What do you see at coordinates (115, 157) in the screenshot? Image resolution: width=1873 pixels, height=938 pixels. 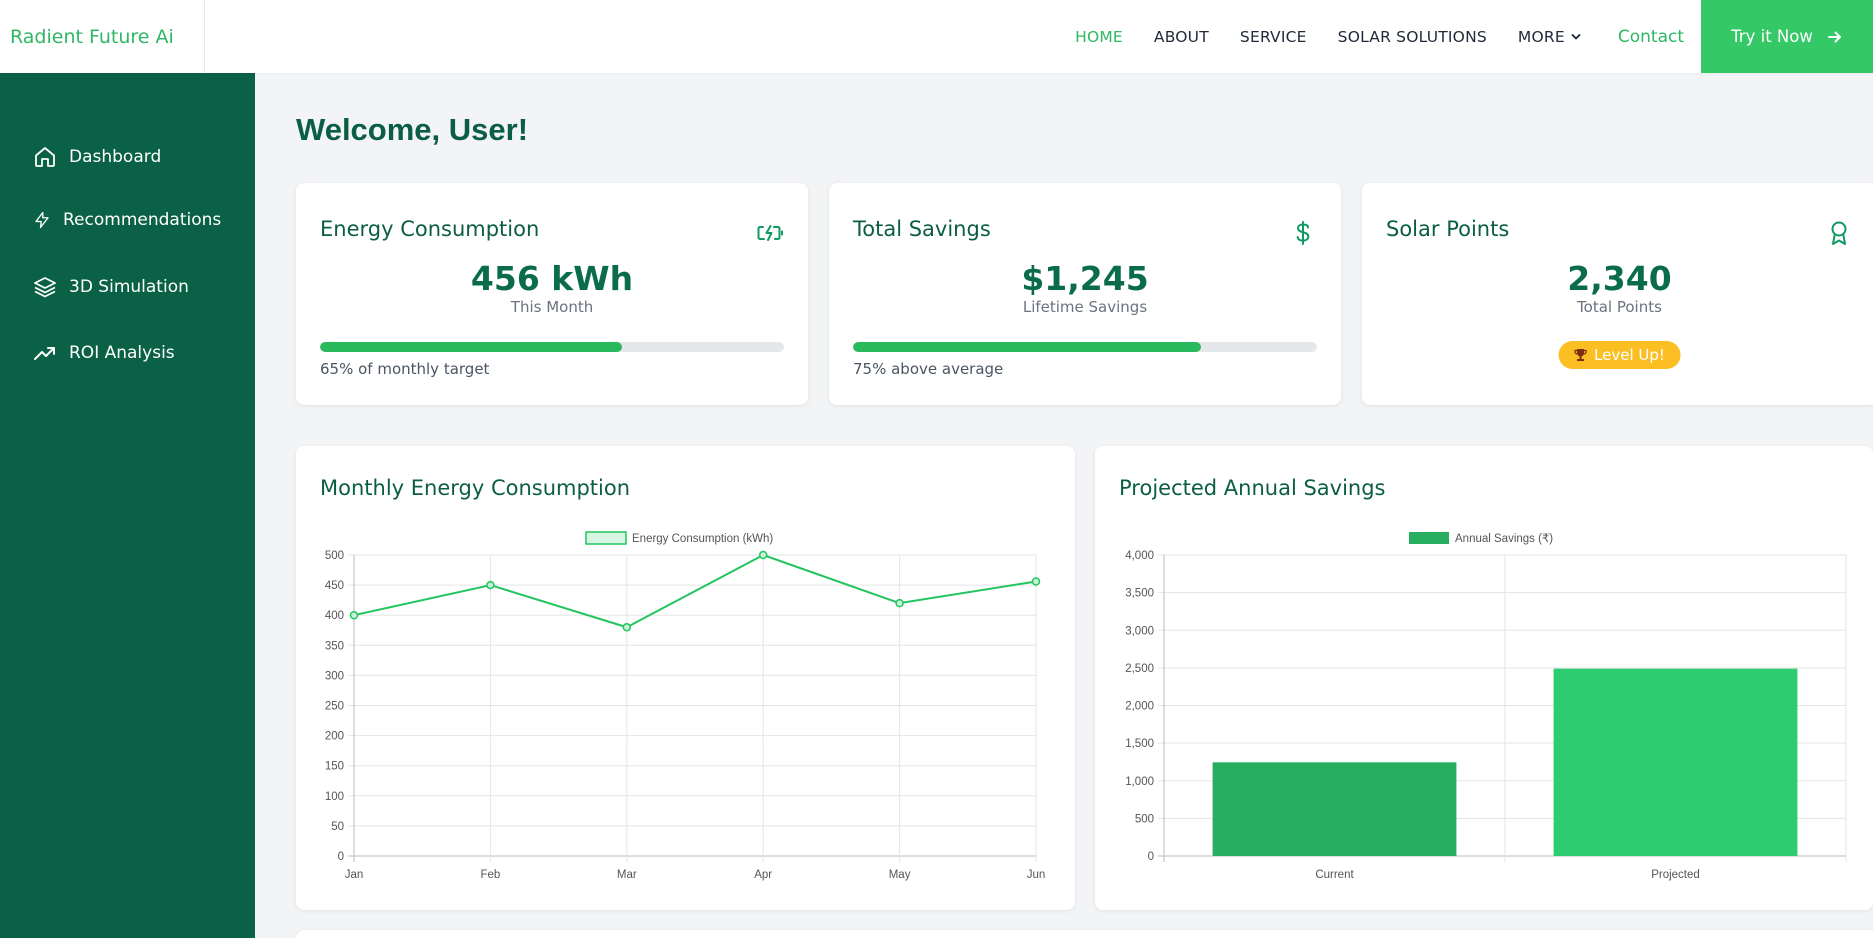 I see `sidebar-item-label: Dashboard` at bounding box center [115, 157].